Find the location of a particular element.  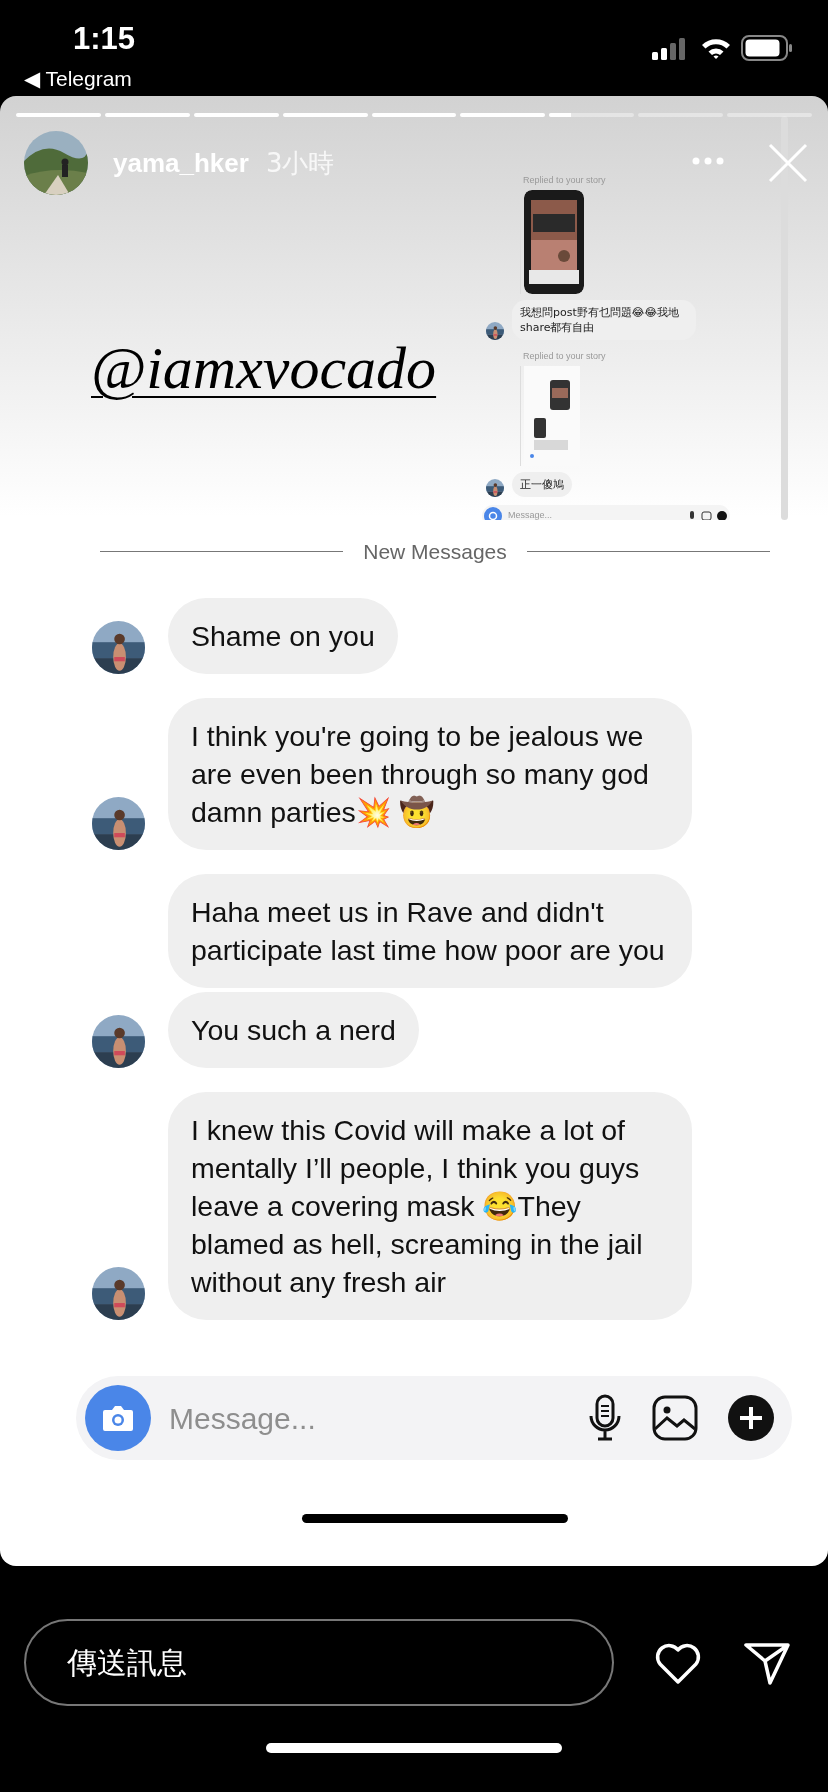

back-link: ◀ Telegram is located at coordinates (78, 79).